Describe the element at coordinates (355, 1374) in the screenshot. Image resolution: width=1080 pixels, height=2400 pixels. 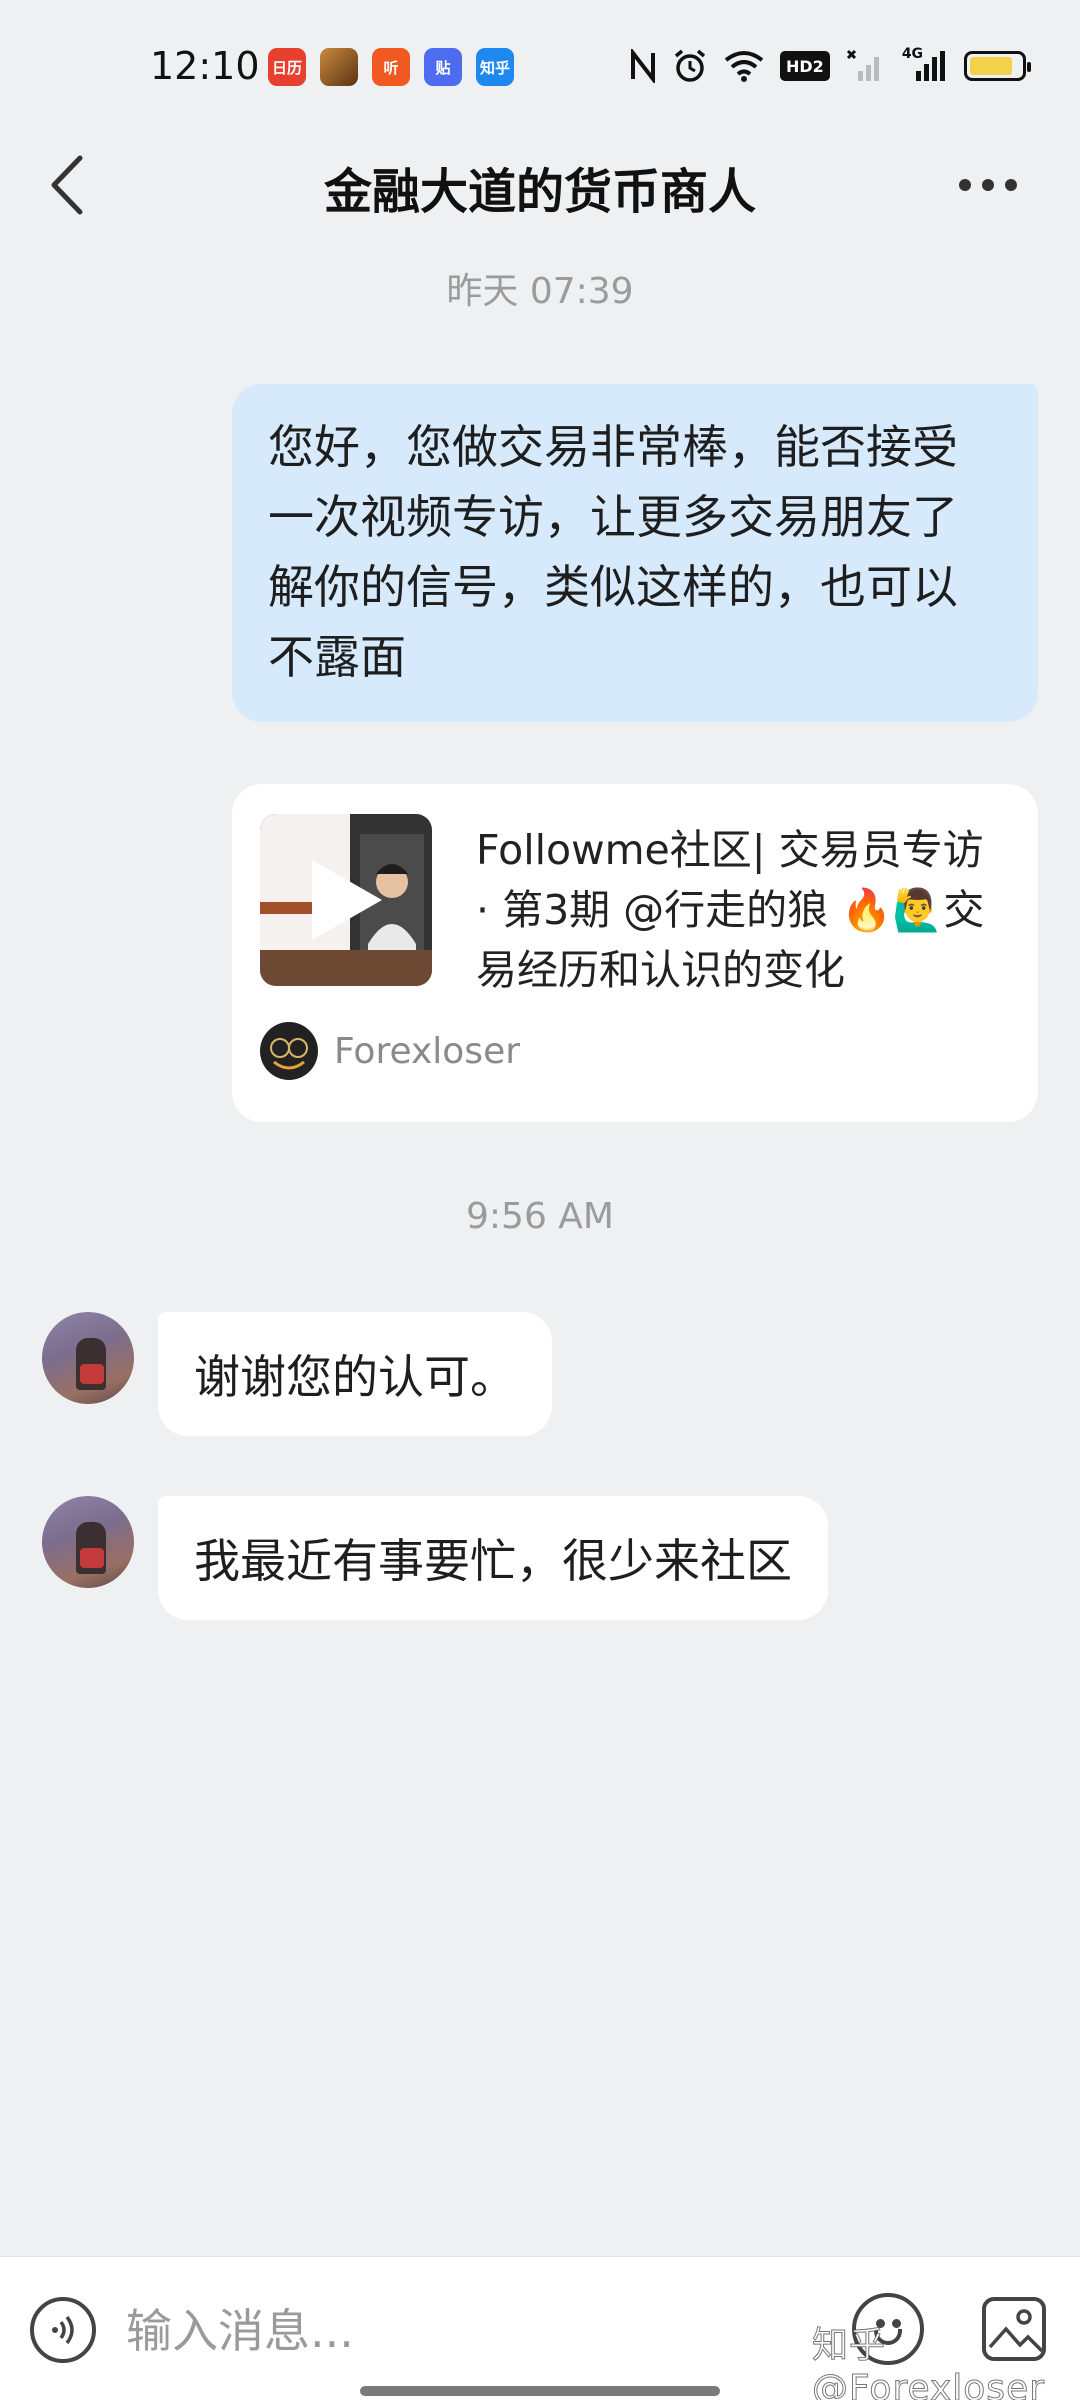
I see `incoming-message-bubble: 谢谢您的认可。` at that location.